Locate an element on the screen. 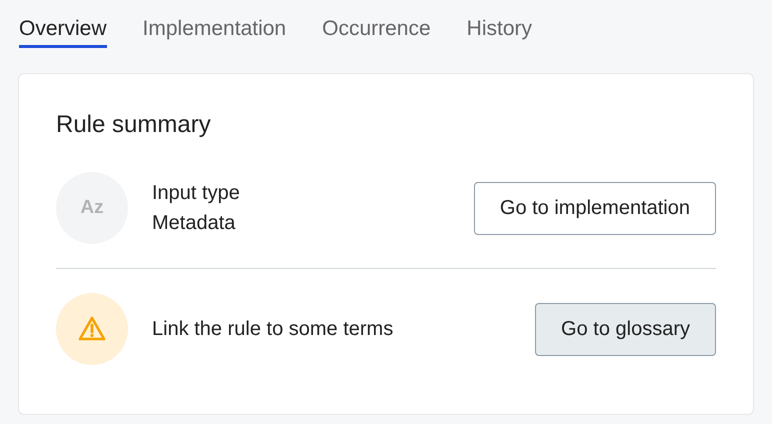 The height and width of the screenshot is (424, 772). tab: Occurrence is located at coordinates (376, 31).